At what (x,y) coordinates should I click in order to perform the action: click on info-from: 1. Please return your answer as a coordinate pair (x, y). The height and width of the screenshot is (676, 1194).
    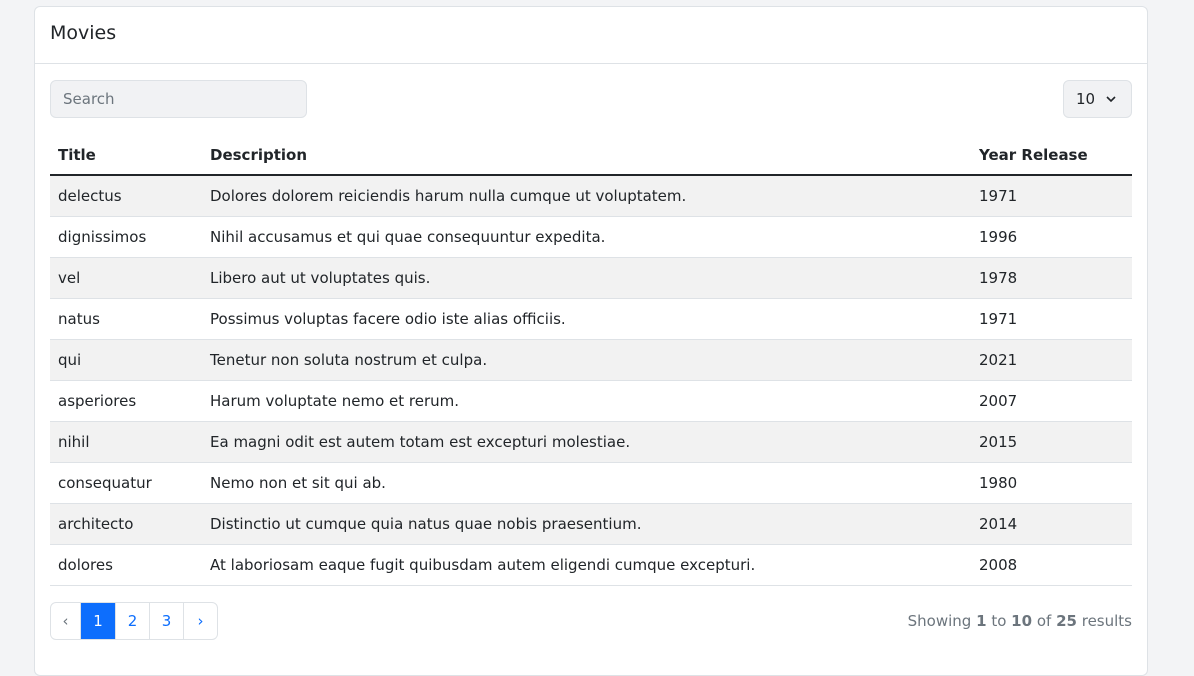
    Looking at the image, I should click on (981, 621).